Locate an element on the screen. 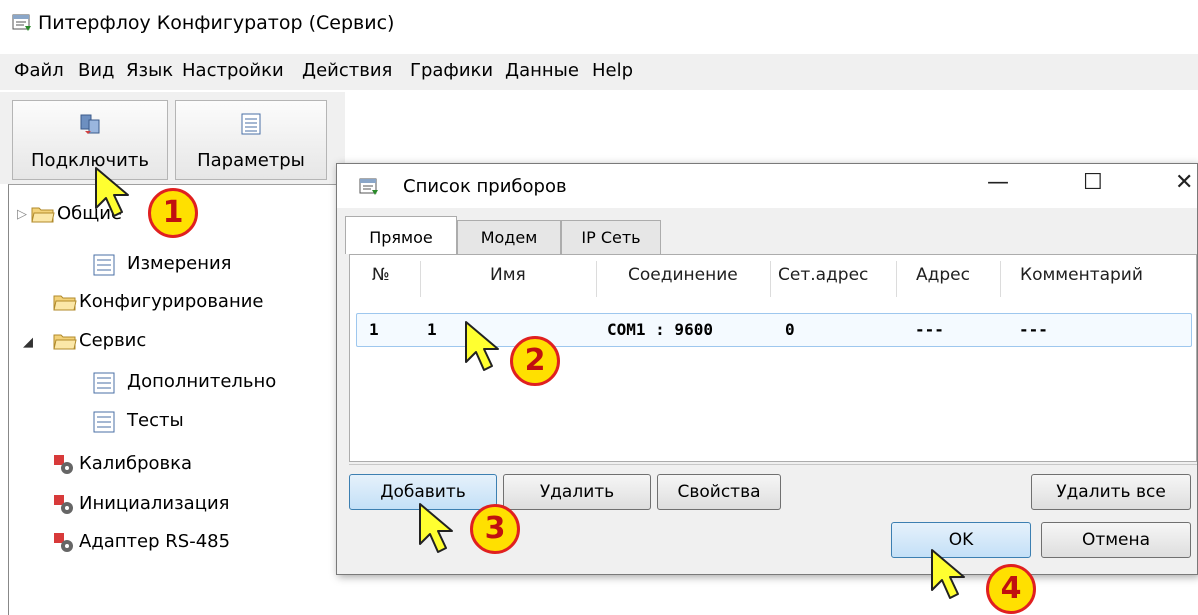  cell-comment: --- is located at coordinates (1033, 329).